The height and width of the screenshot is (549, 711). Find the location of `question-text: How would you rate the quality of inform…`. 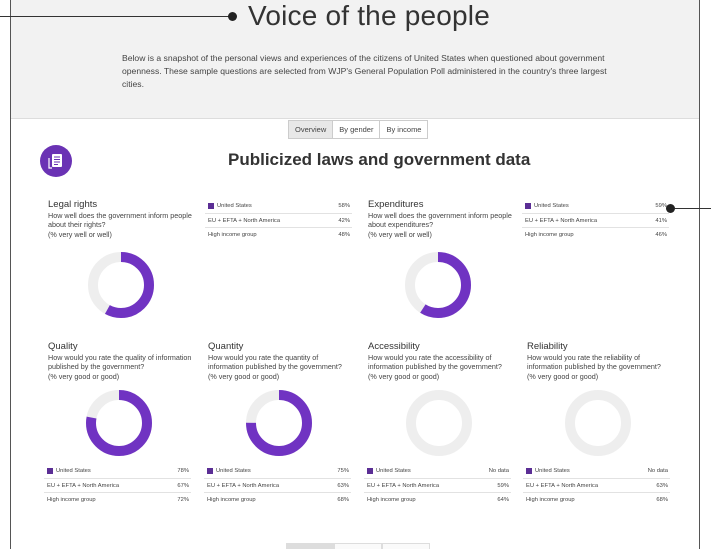

question-text: How would you rate the quality of inform… is located at coordinates (120, 367).